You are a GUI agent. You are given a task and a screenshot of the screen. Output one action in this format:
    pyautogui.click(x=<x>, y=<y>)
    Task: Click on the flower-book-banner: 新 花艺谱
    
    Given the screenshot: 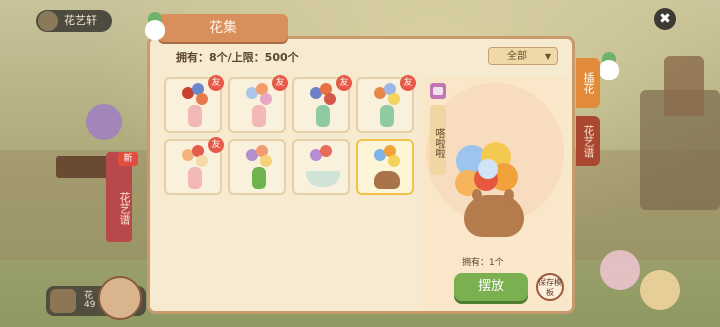 What is the action you would take?
    pyautogui.click(x=122, y=197)
    